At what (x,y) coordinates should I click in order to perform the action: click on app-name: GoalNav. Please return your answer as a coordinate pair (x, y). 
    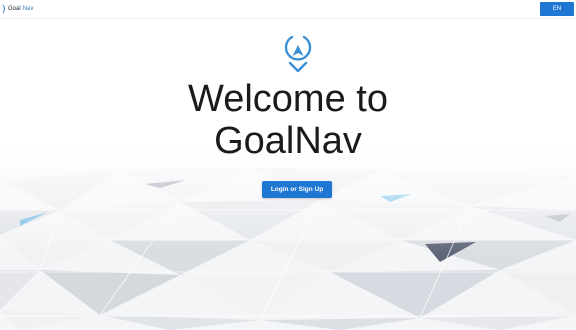
    Looking at the image, I should click on (288, 141).